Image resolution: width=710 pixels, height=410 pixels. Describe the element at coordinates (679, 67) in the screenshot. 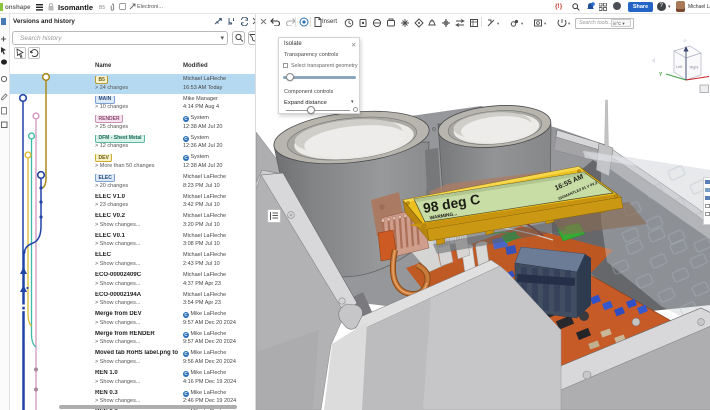

I see `svg-text: Left` at that location.